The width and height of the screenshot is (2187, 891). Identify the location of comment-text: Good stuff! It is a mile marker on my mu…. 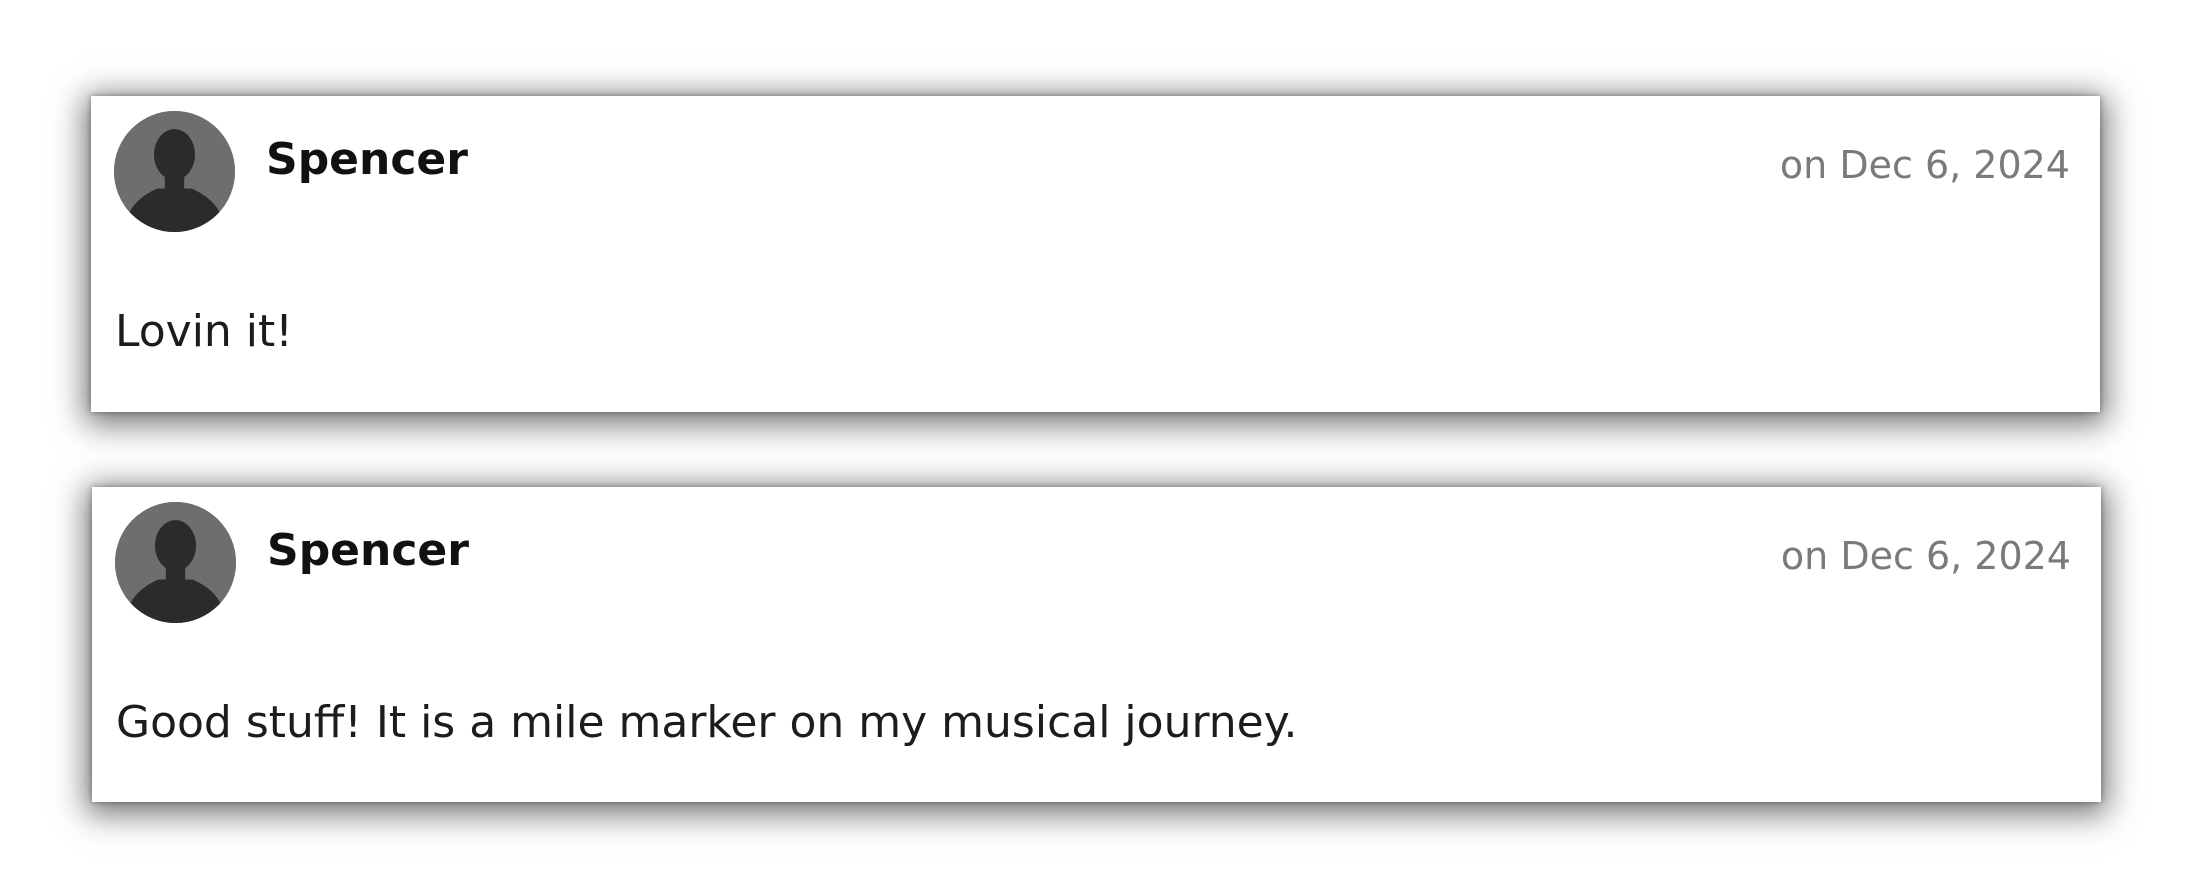
(707, 722).